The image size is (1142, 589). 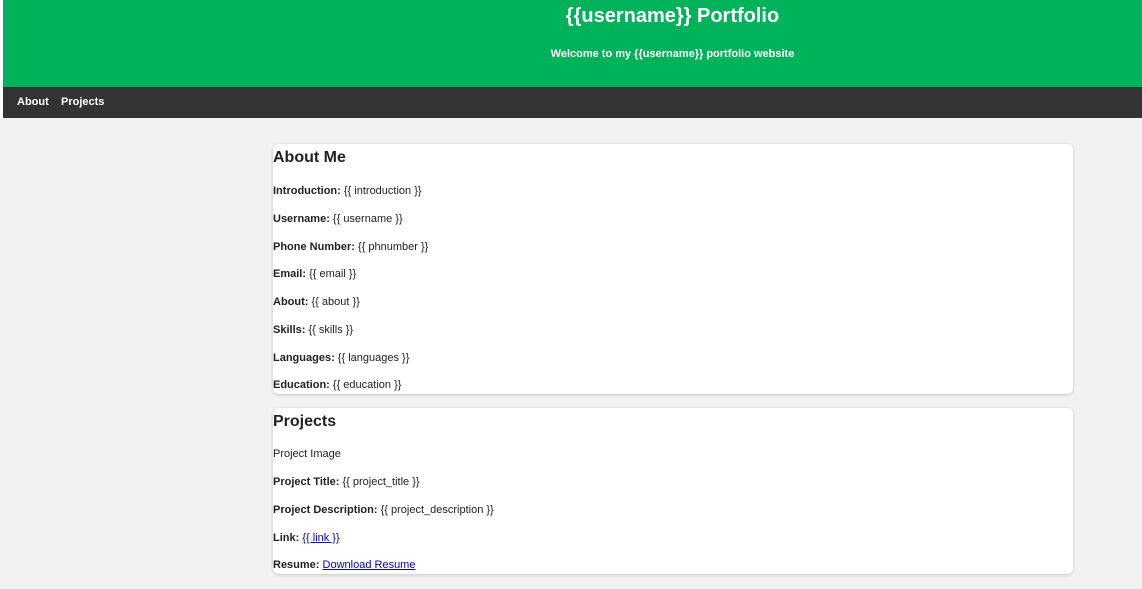 I want to click on email-field: Email: {{ email }}, so click(x=314, y=274).